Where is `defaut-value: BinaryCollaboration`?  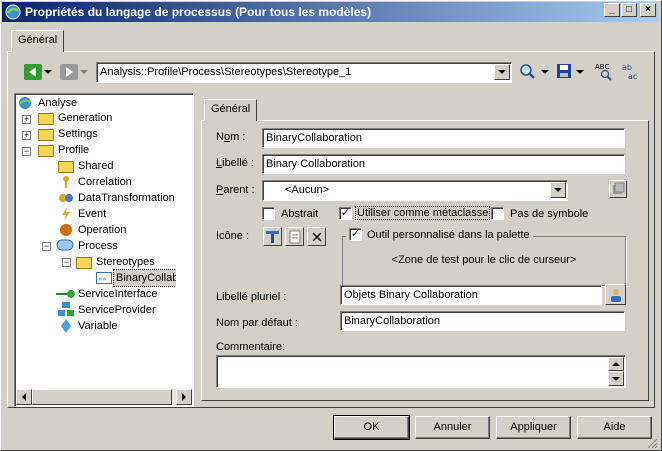
defaut-value: BinaryCollaboration is located at coordinates (392, 321).